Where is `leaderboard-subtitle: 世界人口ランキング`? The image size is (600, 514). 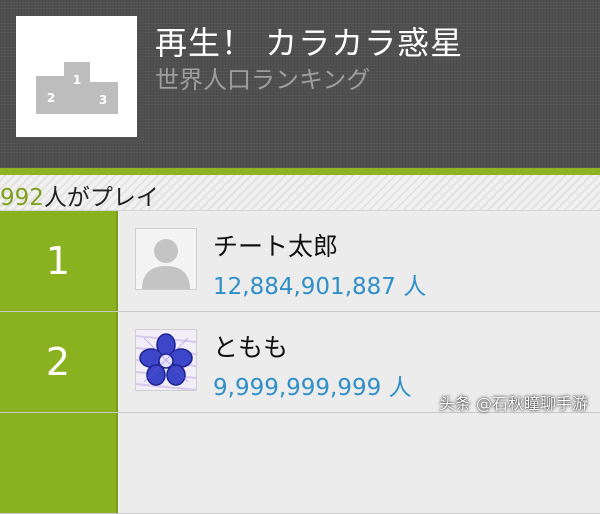
leaderboard-subtitle: 世界人口ランキング is located at coordinates (263, 80).